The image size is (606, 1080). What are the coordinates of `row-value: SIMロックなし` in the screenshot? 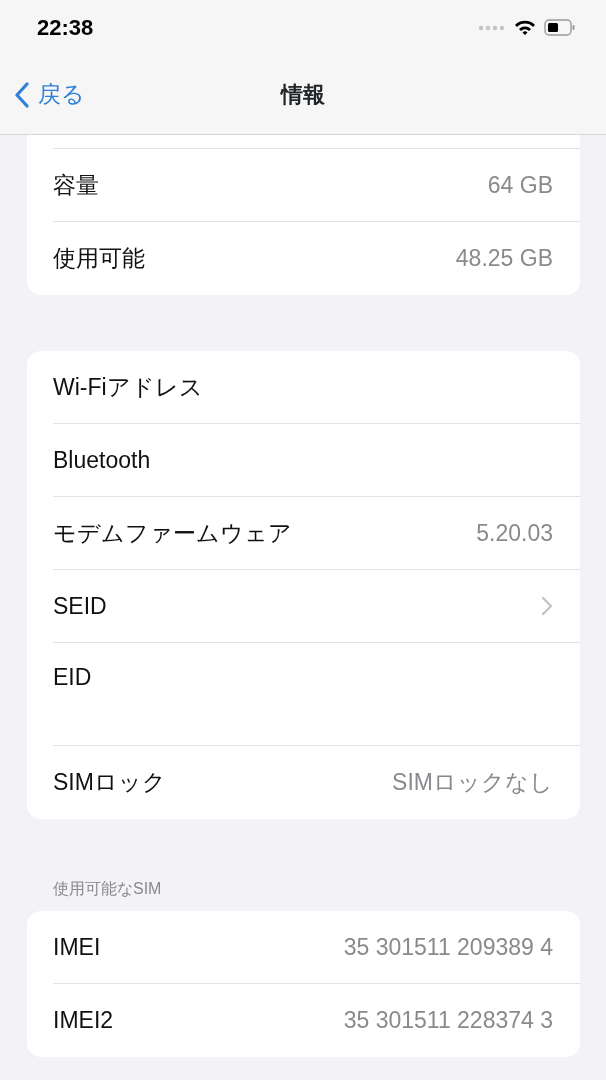 It's located at (472, 783).